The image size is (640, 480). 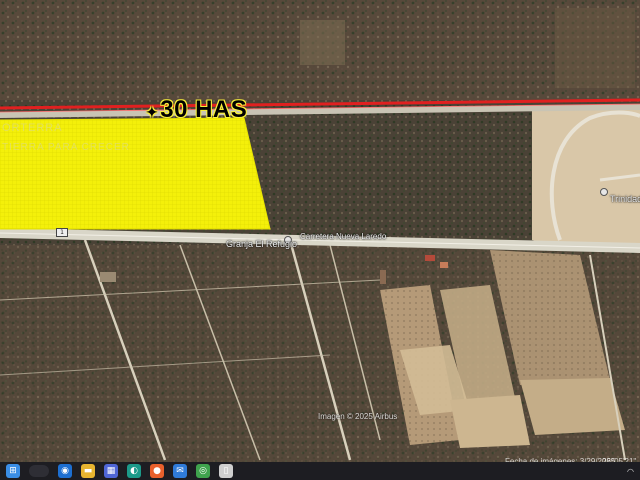 I want to click on imagery-copyright: Imagen © 2025 Airbus, so click(x=358, y=416).